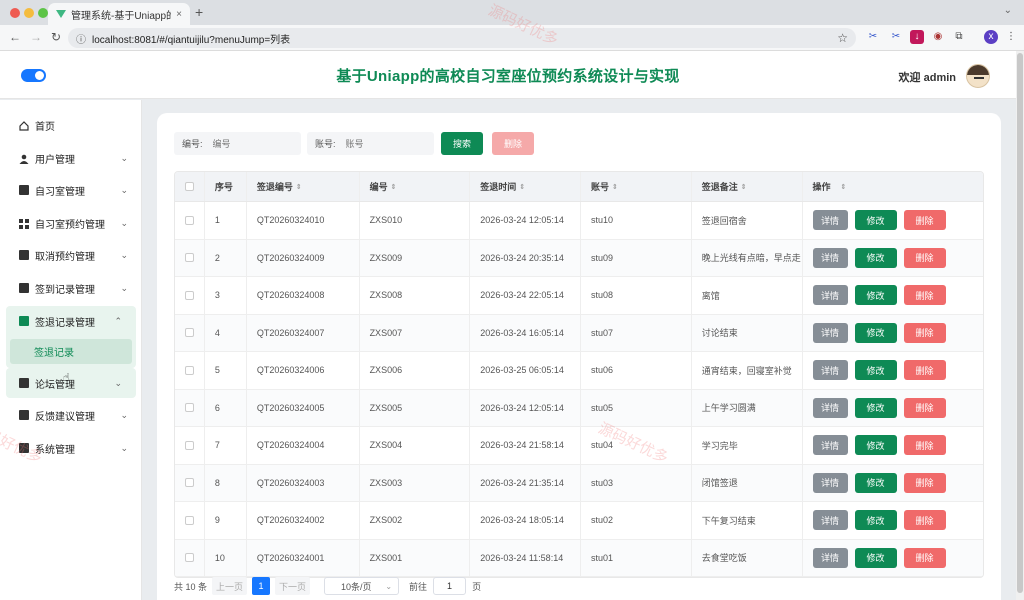 The width and height of the screenshot is (1024, 600). What do you see at coordinates (71, 448) in the screenshot?
I see `sidebar-item-system: 系统管理 ⌄` at bounding box center [71, 448].